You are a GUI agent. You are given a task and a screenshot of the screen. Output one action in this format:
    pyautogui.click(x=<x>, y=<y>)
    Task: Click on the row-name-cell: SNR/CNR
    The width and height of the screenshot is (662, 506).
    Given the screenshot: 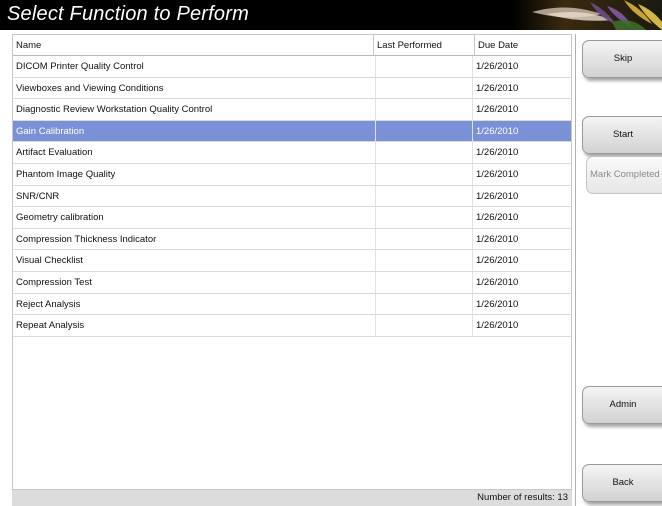 What is the action you would take?
    pyautogui.click(x=38, y=196)
    